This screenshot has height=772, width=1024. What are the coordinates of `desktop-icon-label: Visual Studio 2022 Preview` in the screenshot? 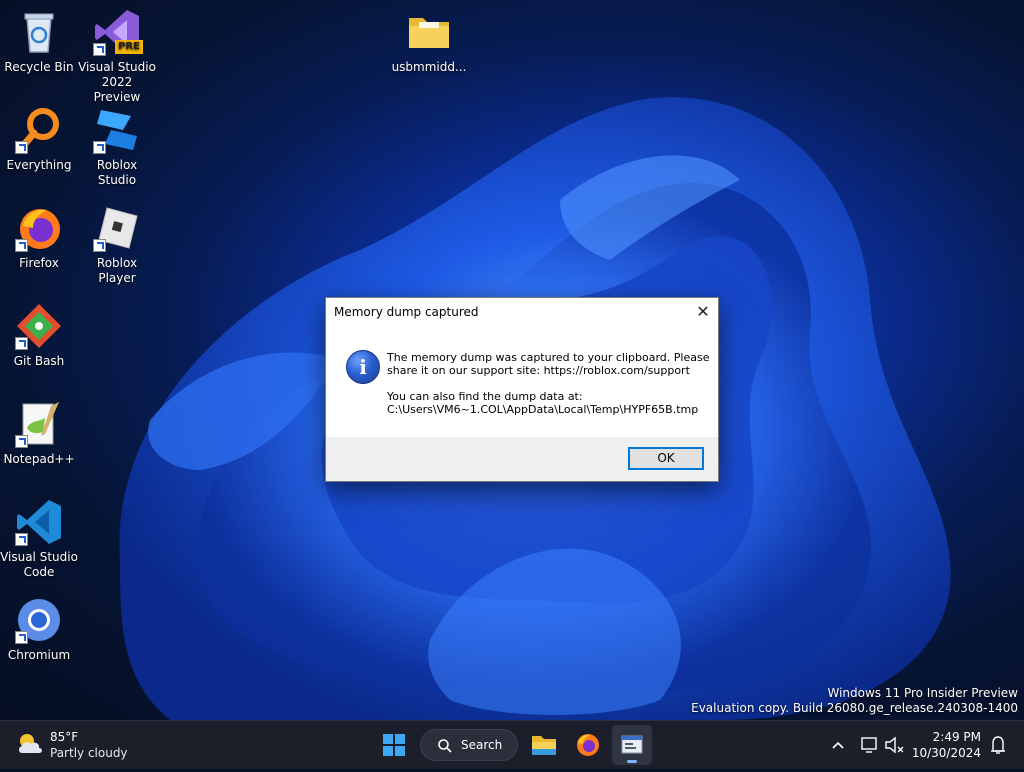 It's located at (117, 82).